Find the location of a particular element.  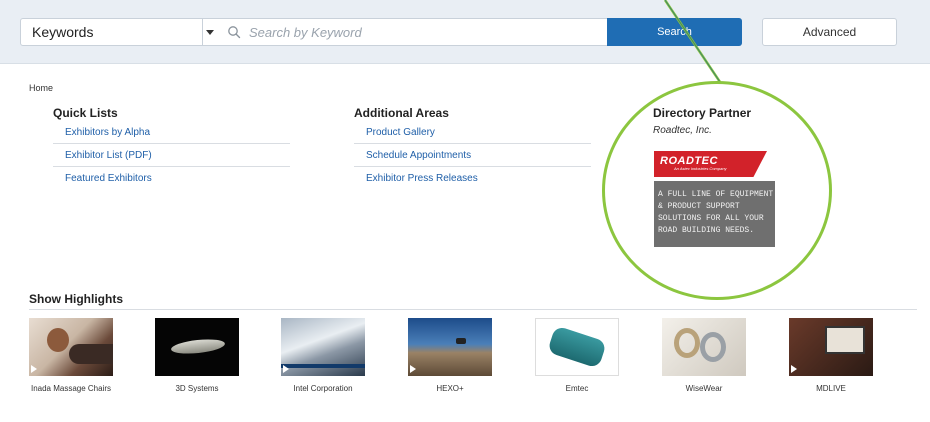

search-icon is located at coordinates (234, 32).